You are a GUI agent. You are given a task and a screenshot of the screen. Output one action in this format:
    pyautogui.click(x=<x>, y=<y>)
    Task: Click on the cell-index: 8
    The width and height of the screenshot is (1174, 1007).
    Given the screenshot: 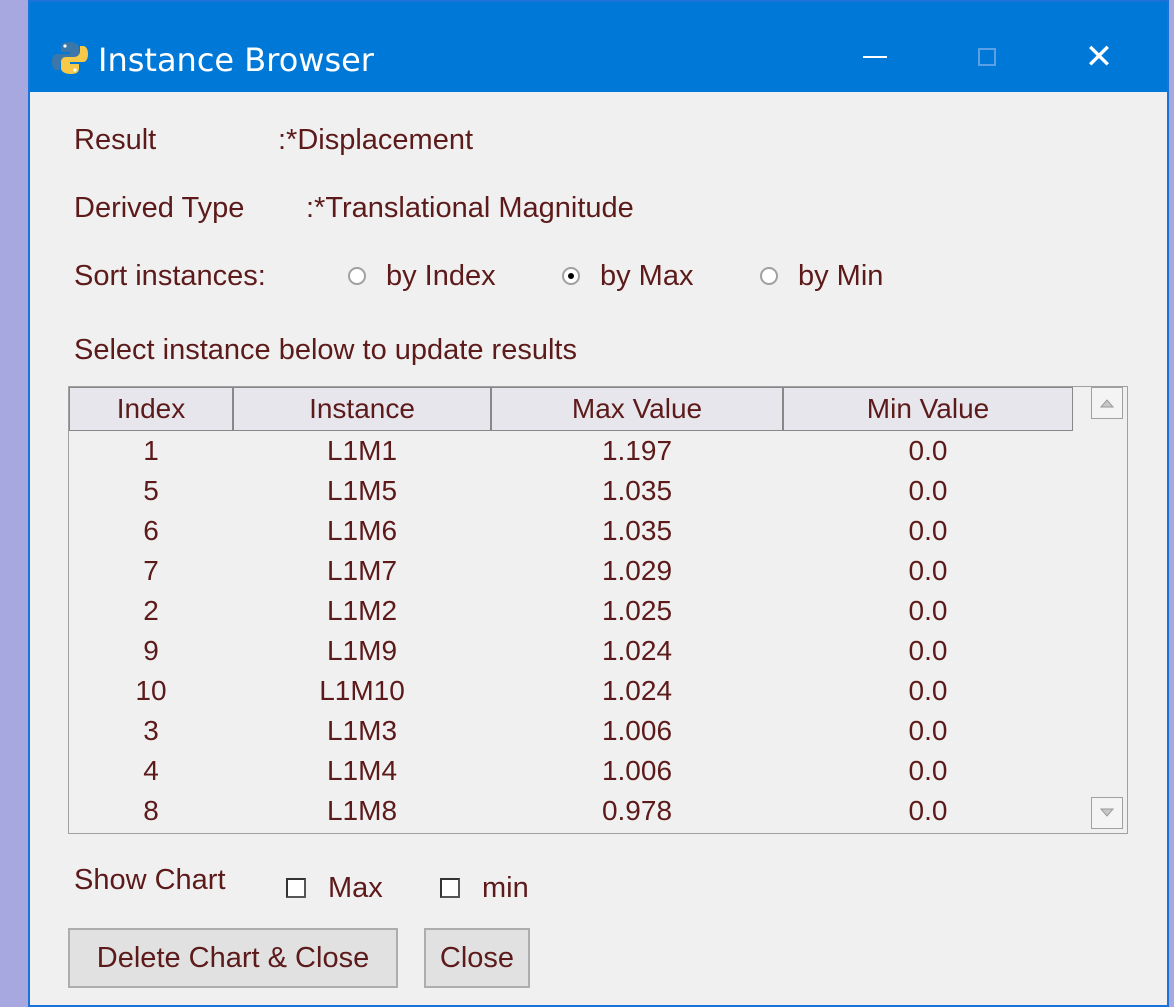 What is the action you would take?
    pyautogui.click(x=151, y=810)
    